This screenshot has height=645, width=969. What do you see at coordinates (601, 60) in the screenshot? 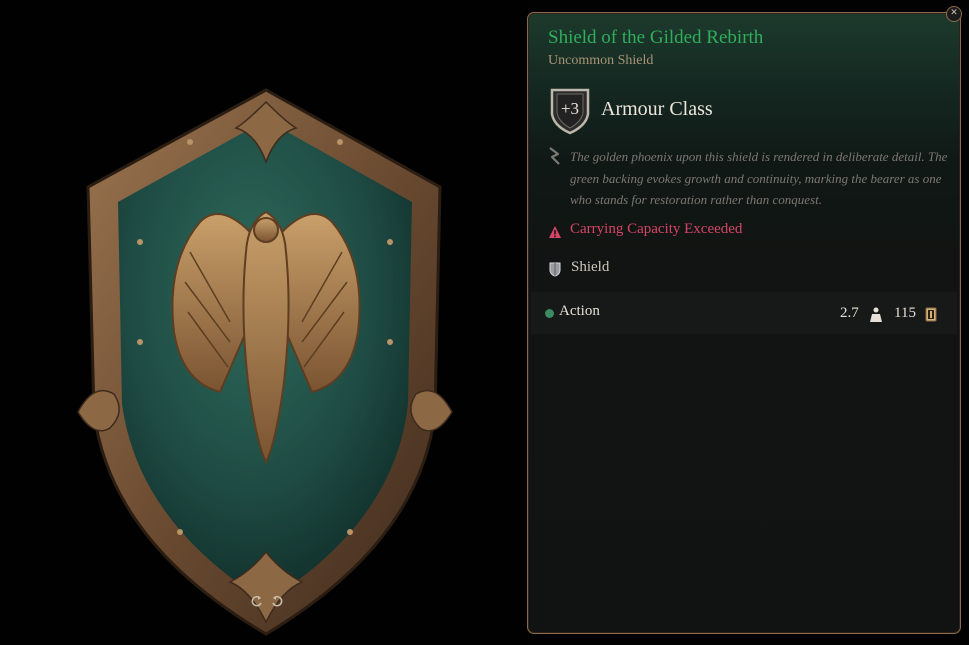
I see `item-rarity-type: Uncommon Shield` at bounding box center [601, 60].